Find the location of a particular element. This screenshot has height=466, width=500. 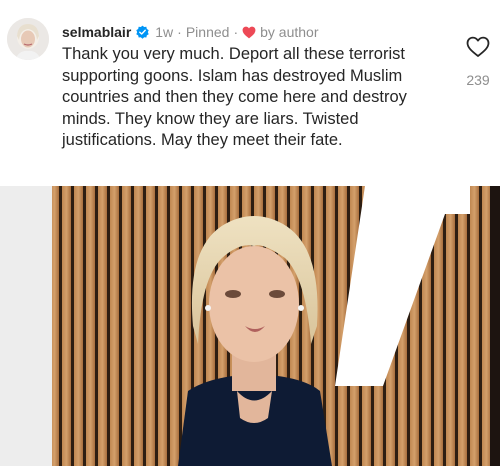

heart-outline-icon is located at coordinates (478, 47).